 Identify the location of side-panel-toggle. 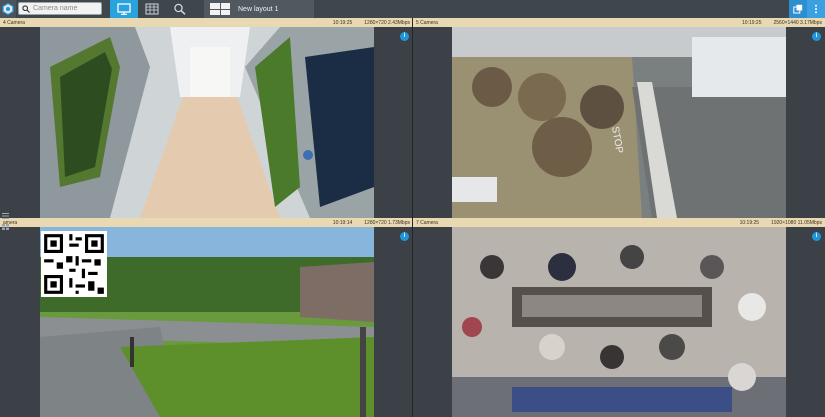
(5, 219).